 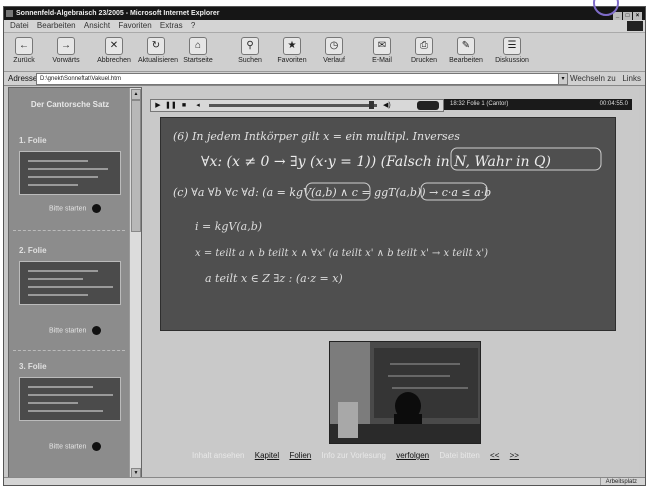 I want to click on back-label: Zurück, so click(x=24, y=60).